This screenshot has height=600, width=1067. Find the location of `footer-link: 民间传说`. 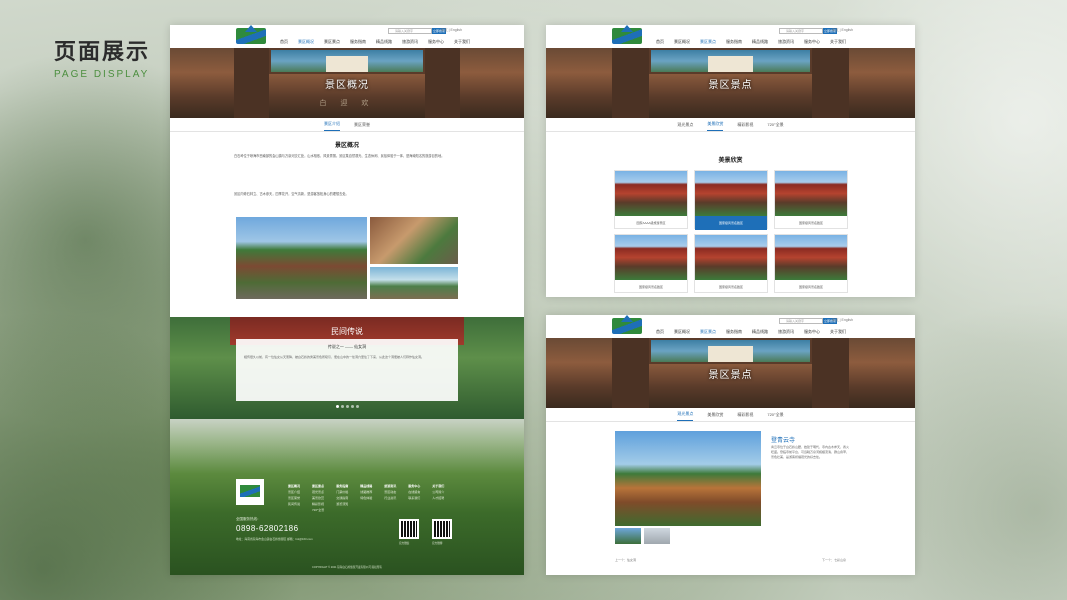

footer-link: 民间传说 is located at coordinates (294, 504).